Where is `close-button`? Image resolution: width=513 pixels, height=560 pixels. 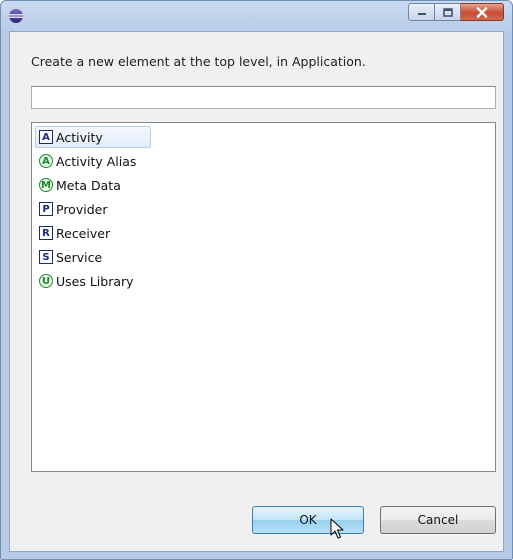
close-button is located at coordinates (482, 12).